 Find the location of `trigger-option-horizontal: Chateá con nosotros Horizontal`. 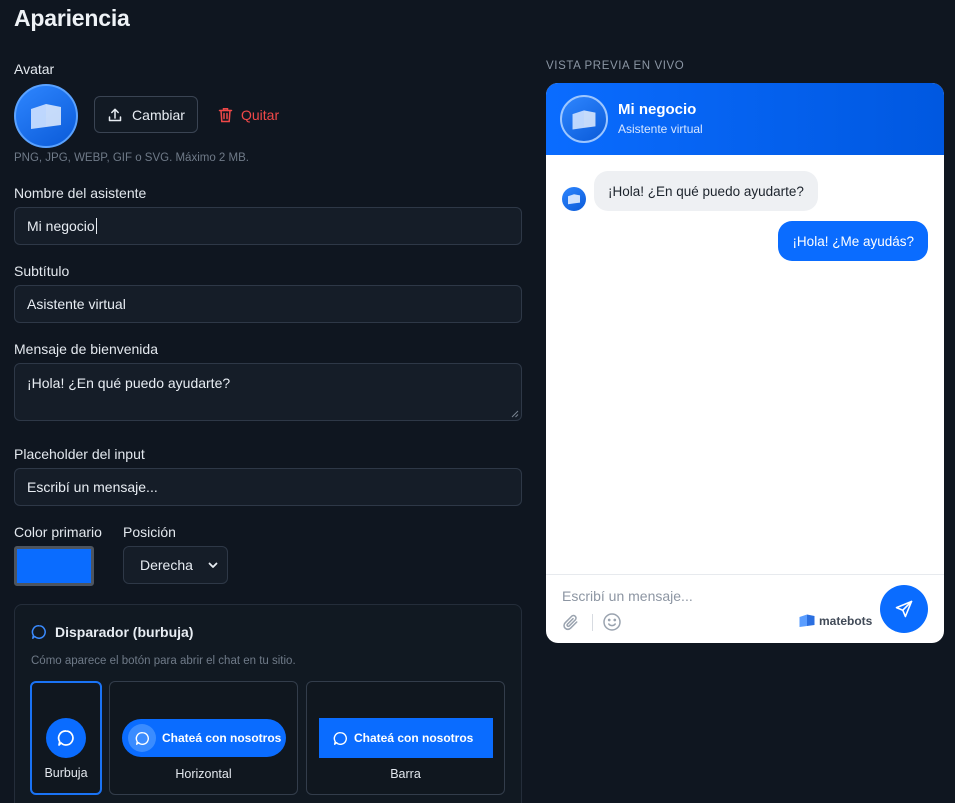

trigger-option-horizontal: Chateá con nosotros Horizontal is located at coordinates (203, 738).